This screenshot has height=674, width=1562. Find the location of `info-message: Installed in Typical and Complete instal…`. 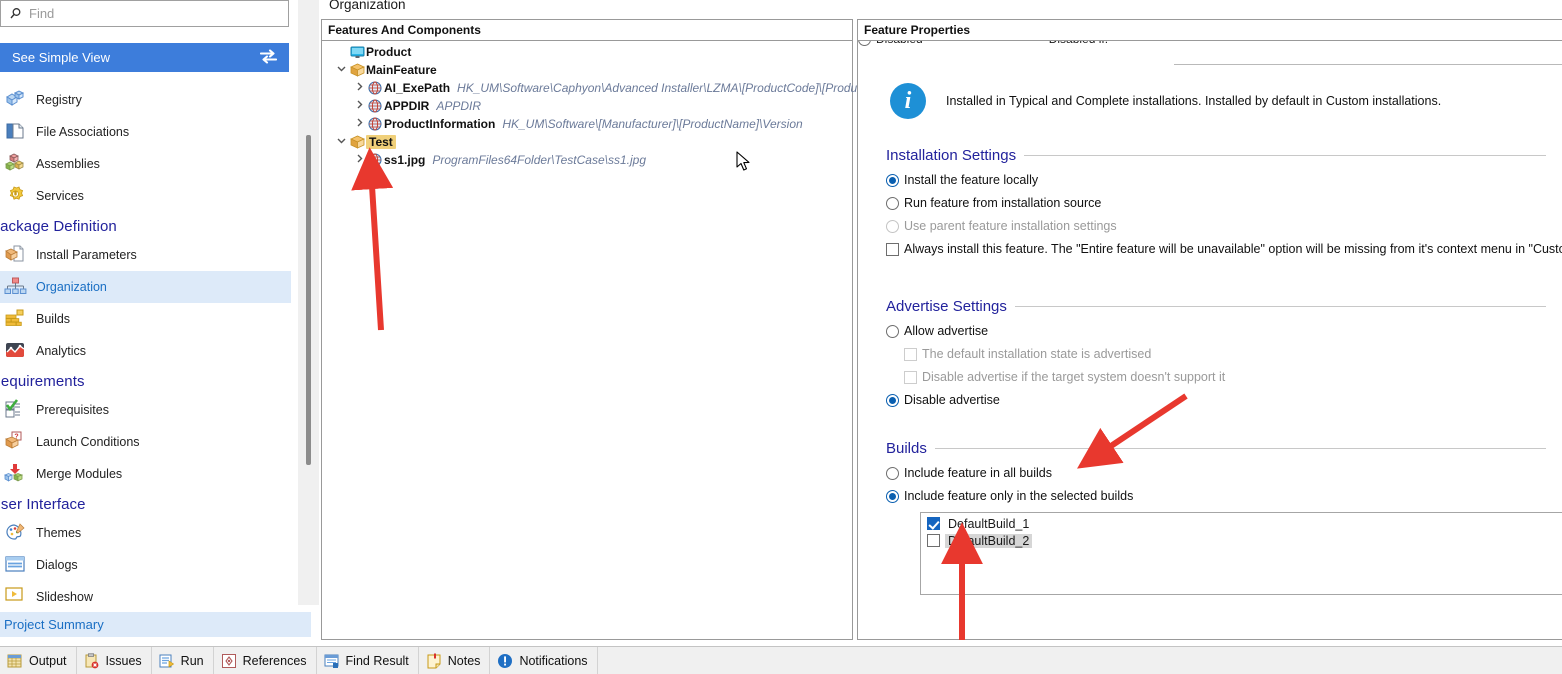

info-message: Installed in Typical and Complete instal… is located at coordinates (1194, 101).